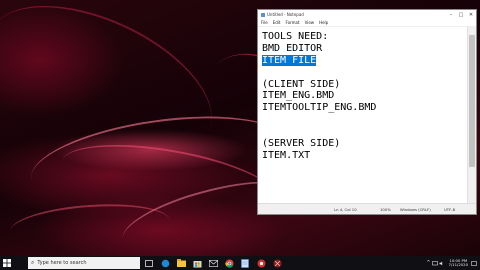 The height and width of the screenshot is (270, 480). Describe the element at coordinates (277, 22) in the screenshot. I see `menu-edit: Edit` at that location.